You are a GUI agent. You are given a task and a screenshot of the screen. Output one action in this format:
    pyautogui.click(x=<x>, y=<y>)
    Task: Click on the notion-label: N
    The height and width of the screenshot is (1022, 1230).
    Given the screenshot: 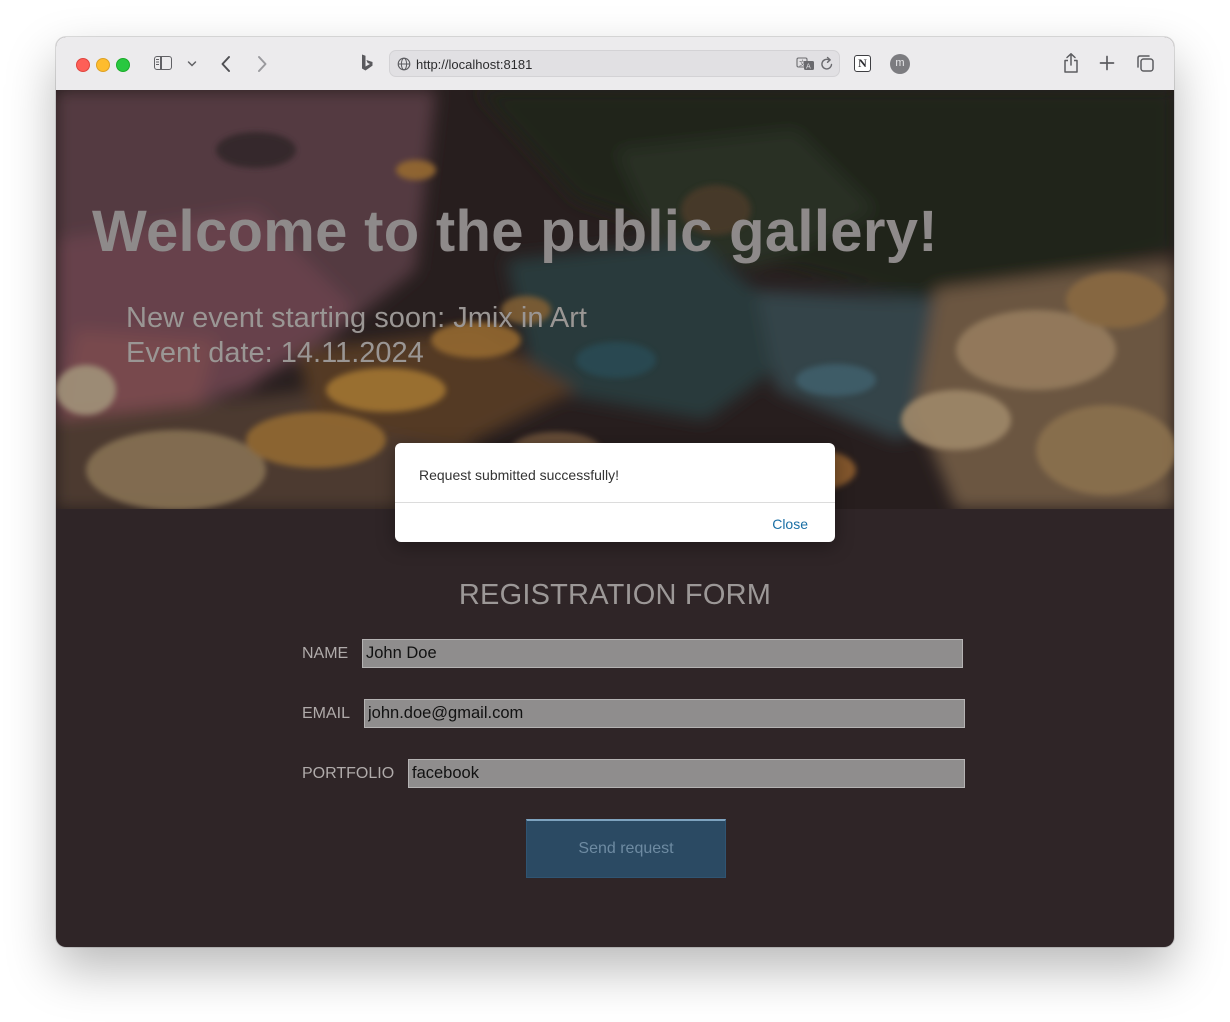 What is the action you would take?
    pyautogui.click(x=862, y=63)
    